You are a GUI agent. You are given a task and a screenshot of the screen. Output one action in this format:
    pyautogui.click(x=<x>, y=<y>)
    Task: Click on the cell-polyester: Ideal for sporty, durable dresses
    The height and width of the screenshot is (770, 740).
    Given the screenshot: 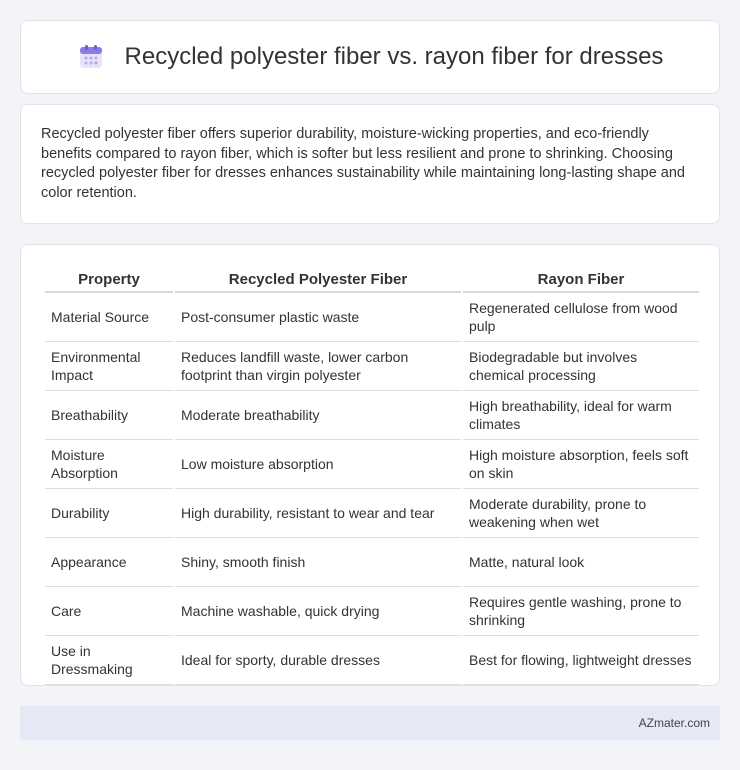 What is the action you would take?
    pyautogui.click(x=318, y=660)
    